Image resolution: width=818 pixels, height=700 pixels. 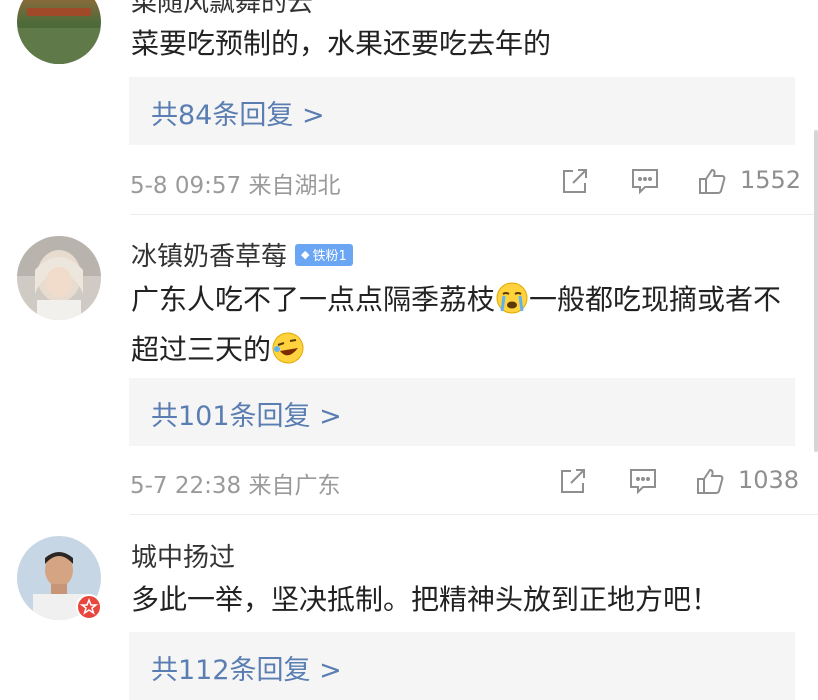 I want to click on location: 来自湖北, so click(x=294, y=186).